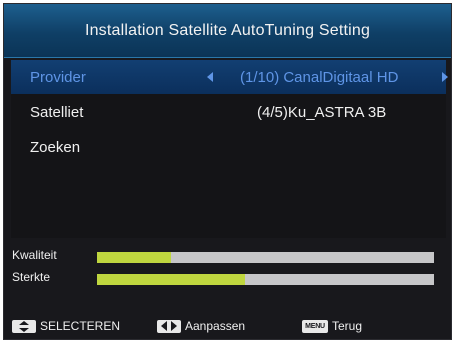  I want to click on menu-row-label: Satelliet, so click(57, 112).